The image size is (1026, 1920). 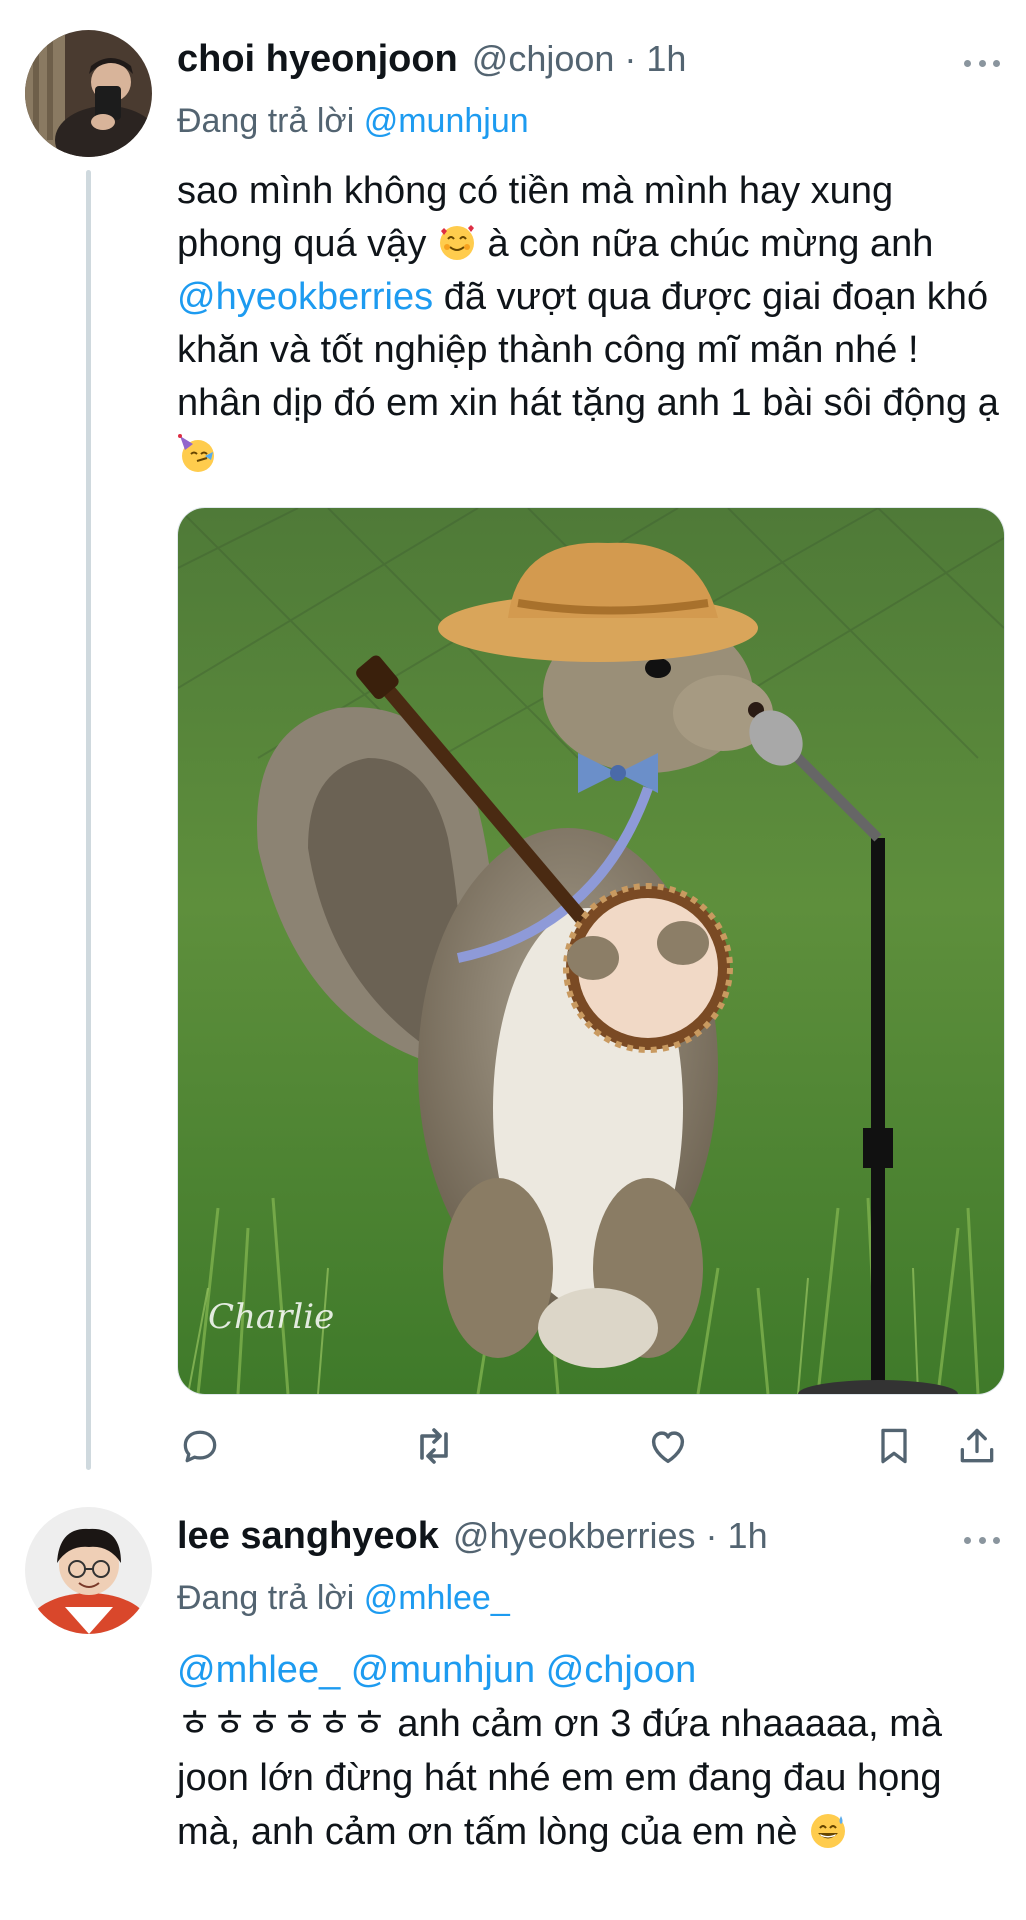 I want to click on like-icon, so click(x=668, y=1447).